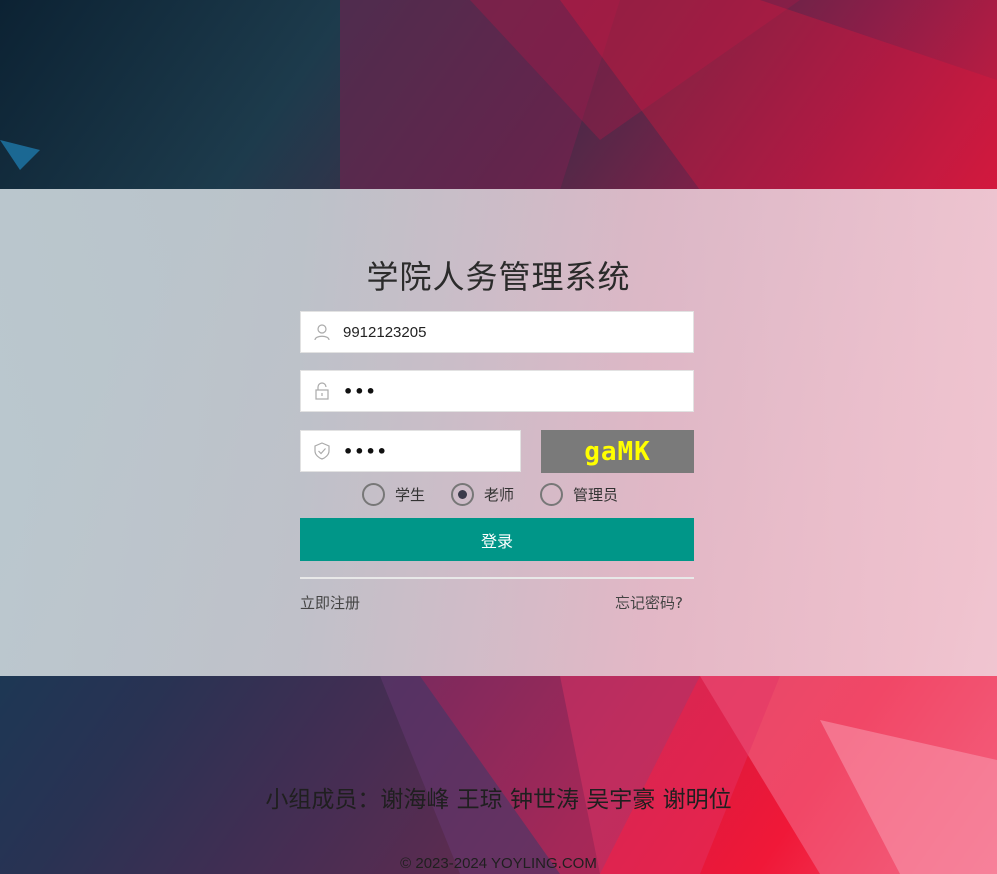 This screenshot has height=874, width=997. I want to click on captcha-field: ••••, so click(410, 451).